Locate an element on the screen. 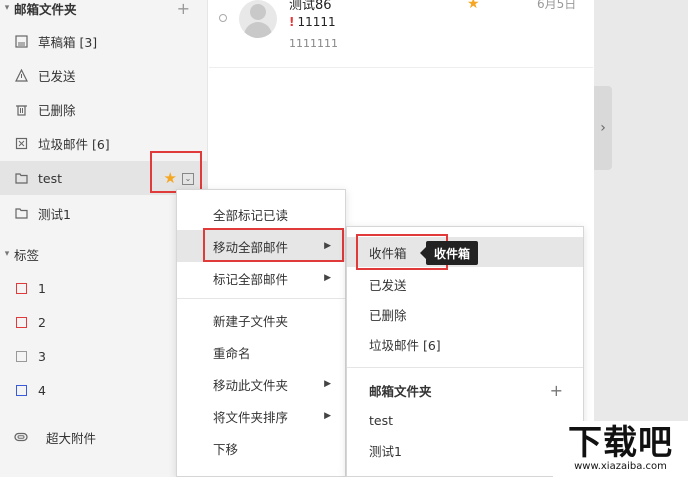 This screenshot has height=477, width=688. mail-list-row: 测试86 ! 11111 1111111 ★ 6月5日 is located at coordinates (401, 34).